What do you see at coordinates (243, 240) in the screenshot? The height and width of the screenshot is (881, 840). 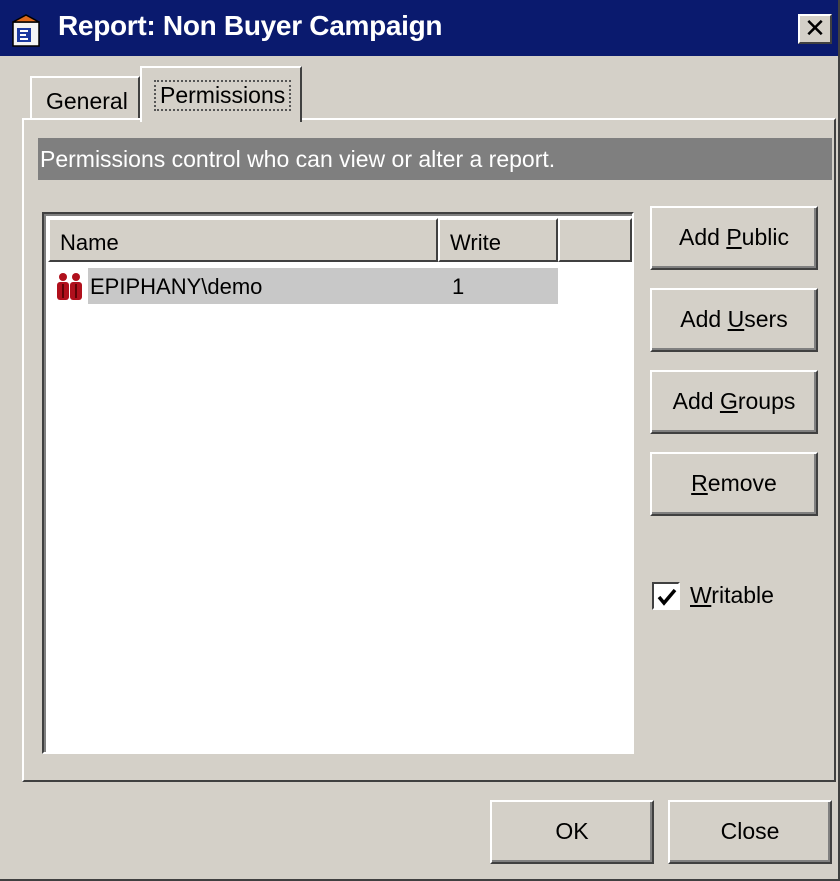 I see `column-header-name: Name` at bounding box center [243, 240].